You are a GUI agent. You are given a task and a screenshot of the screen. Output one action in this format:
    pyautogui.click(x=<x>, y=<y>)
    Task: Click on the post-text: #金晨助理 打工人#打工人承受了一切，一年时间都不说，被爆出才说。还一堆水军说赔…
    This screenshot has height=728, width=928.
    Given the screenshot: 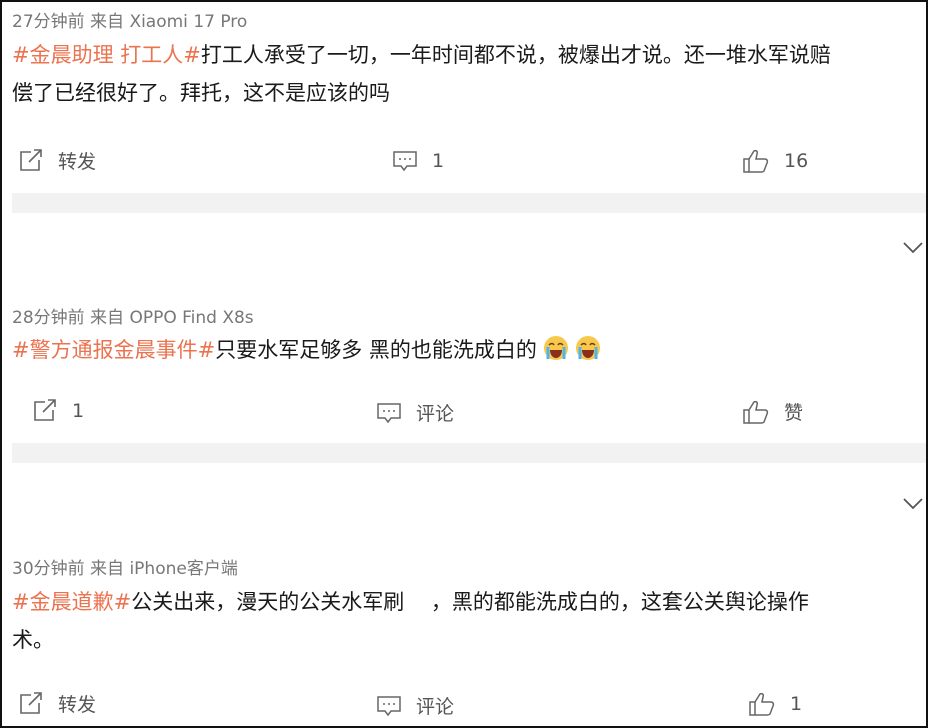 What is the action you would take?
    pyautogui.click(x=464, y=74)
    